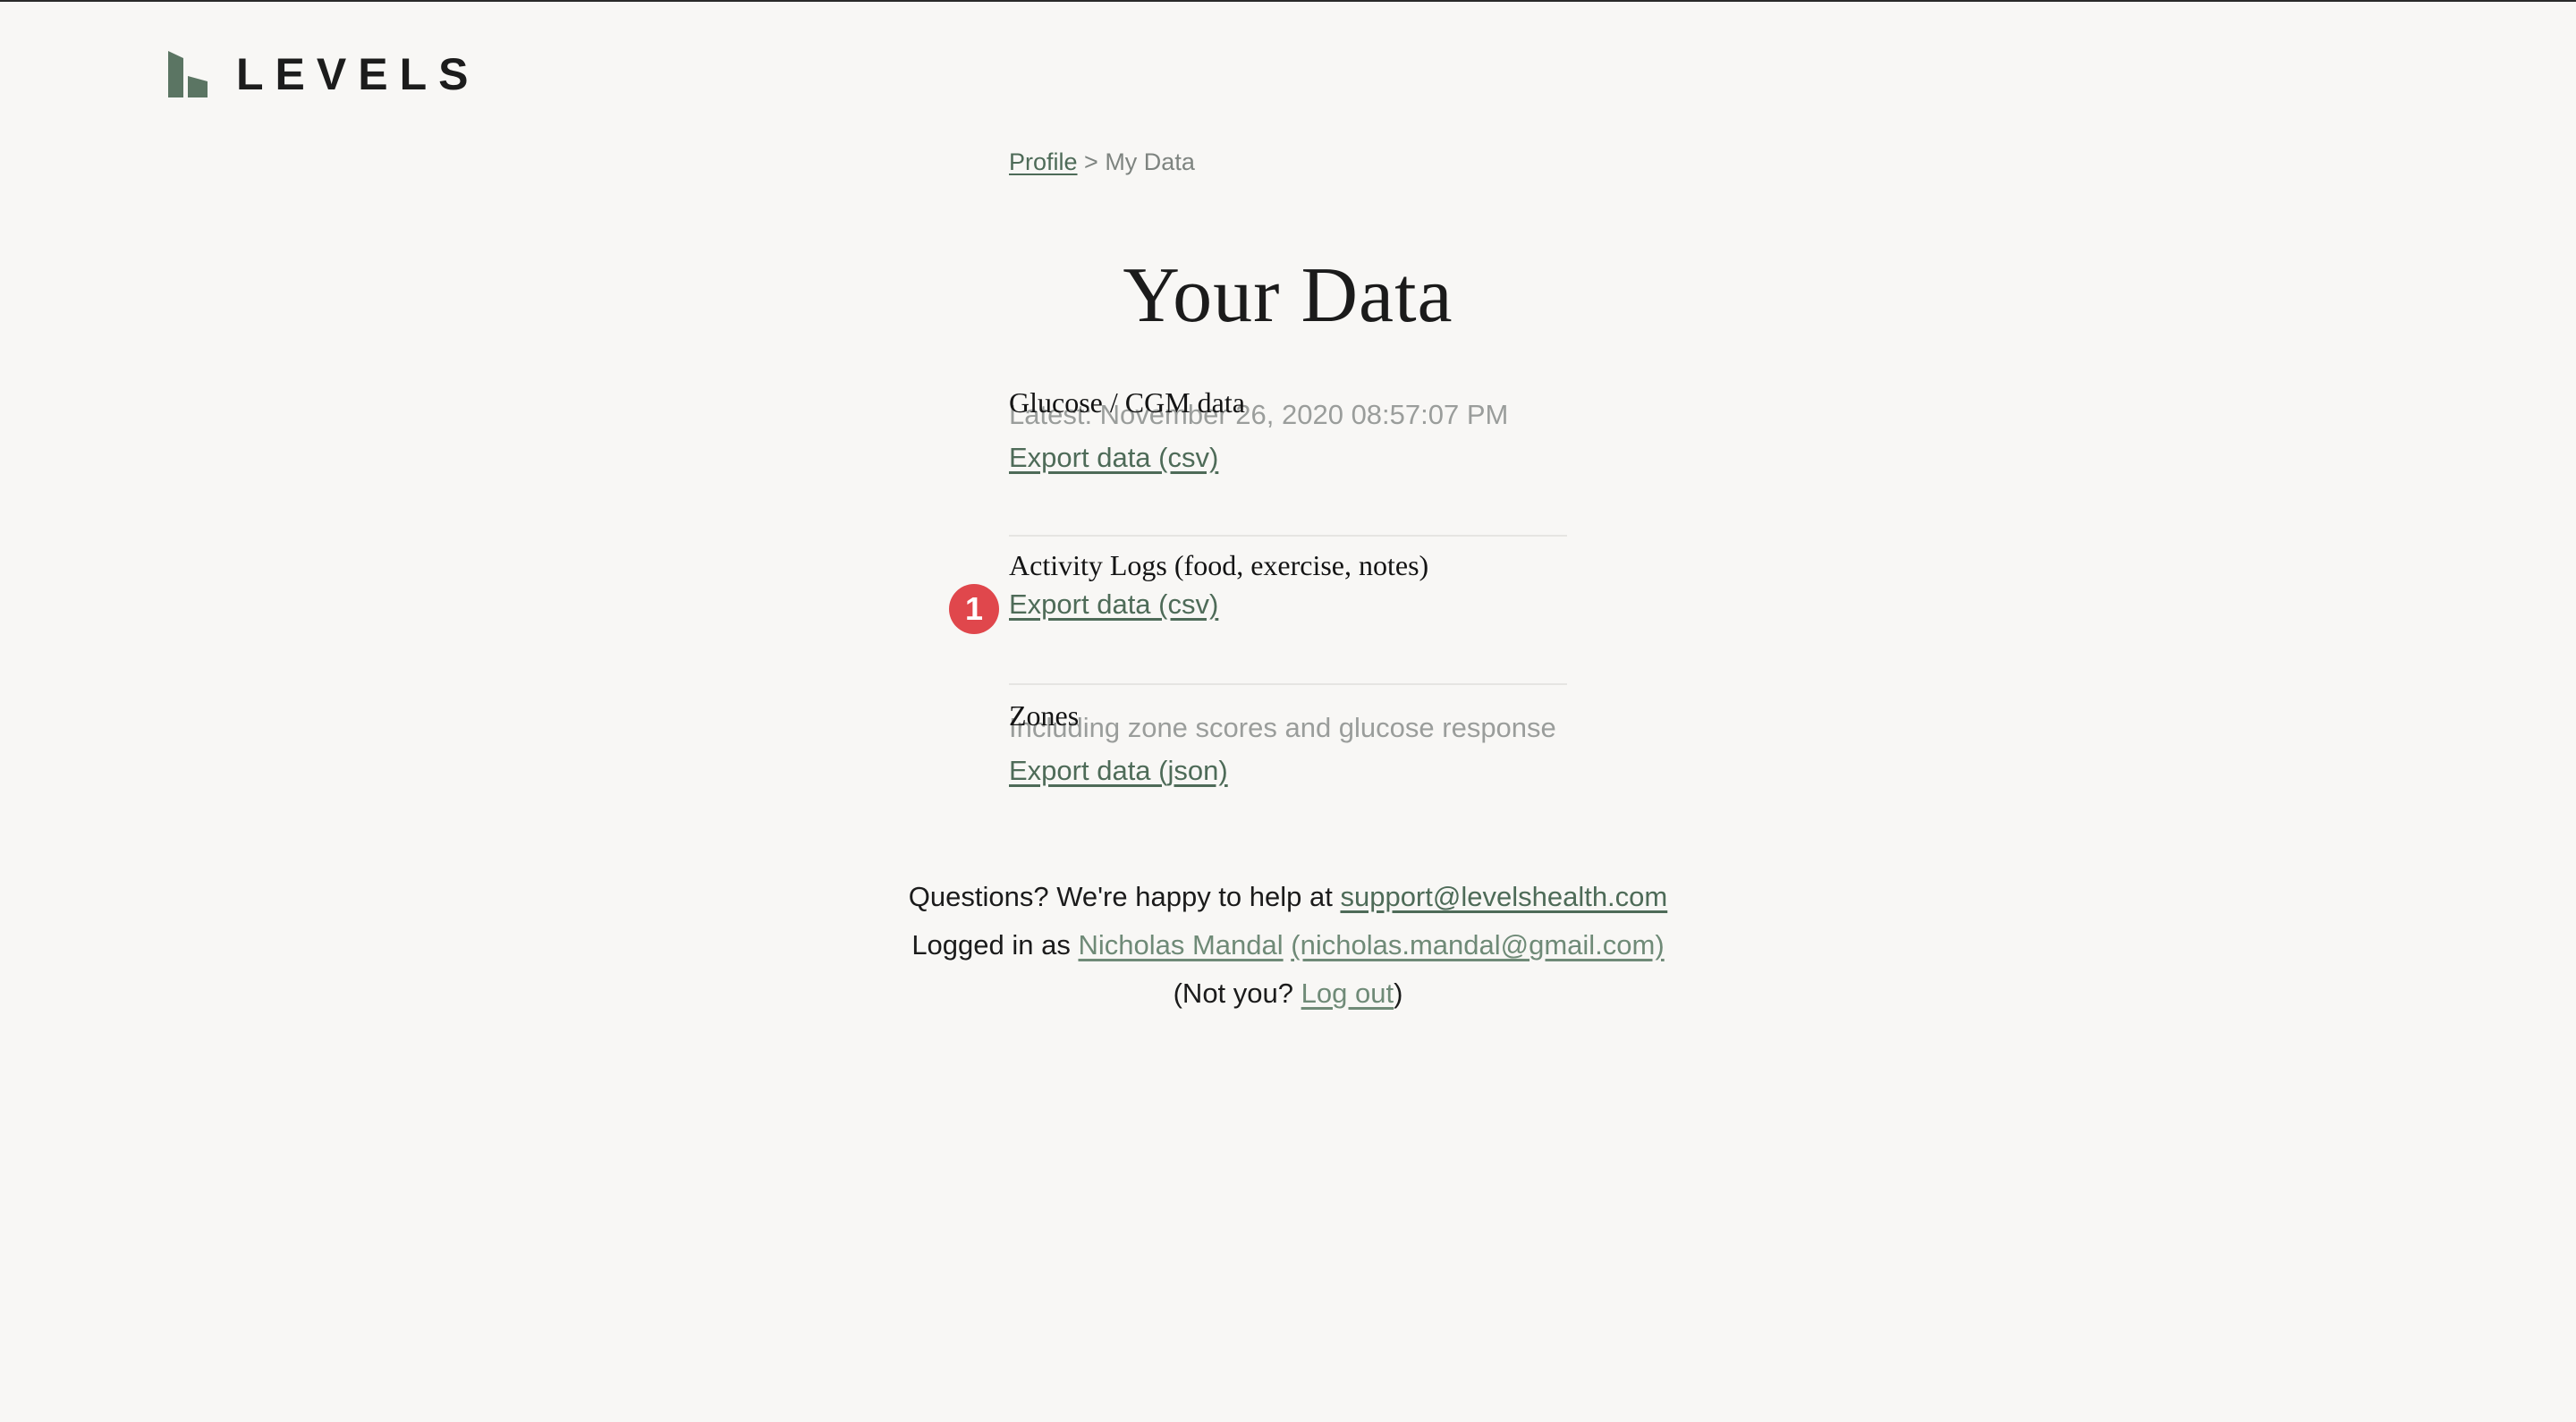 Image resolution: width=2576 pixels, height=1422 pixels. What do you see at coordinates (1288, 295) in the screenshot?
I see `page-title: Your Data` at bounding box center [1288, 295].